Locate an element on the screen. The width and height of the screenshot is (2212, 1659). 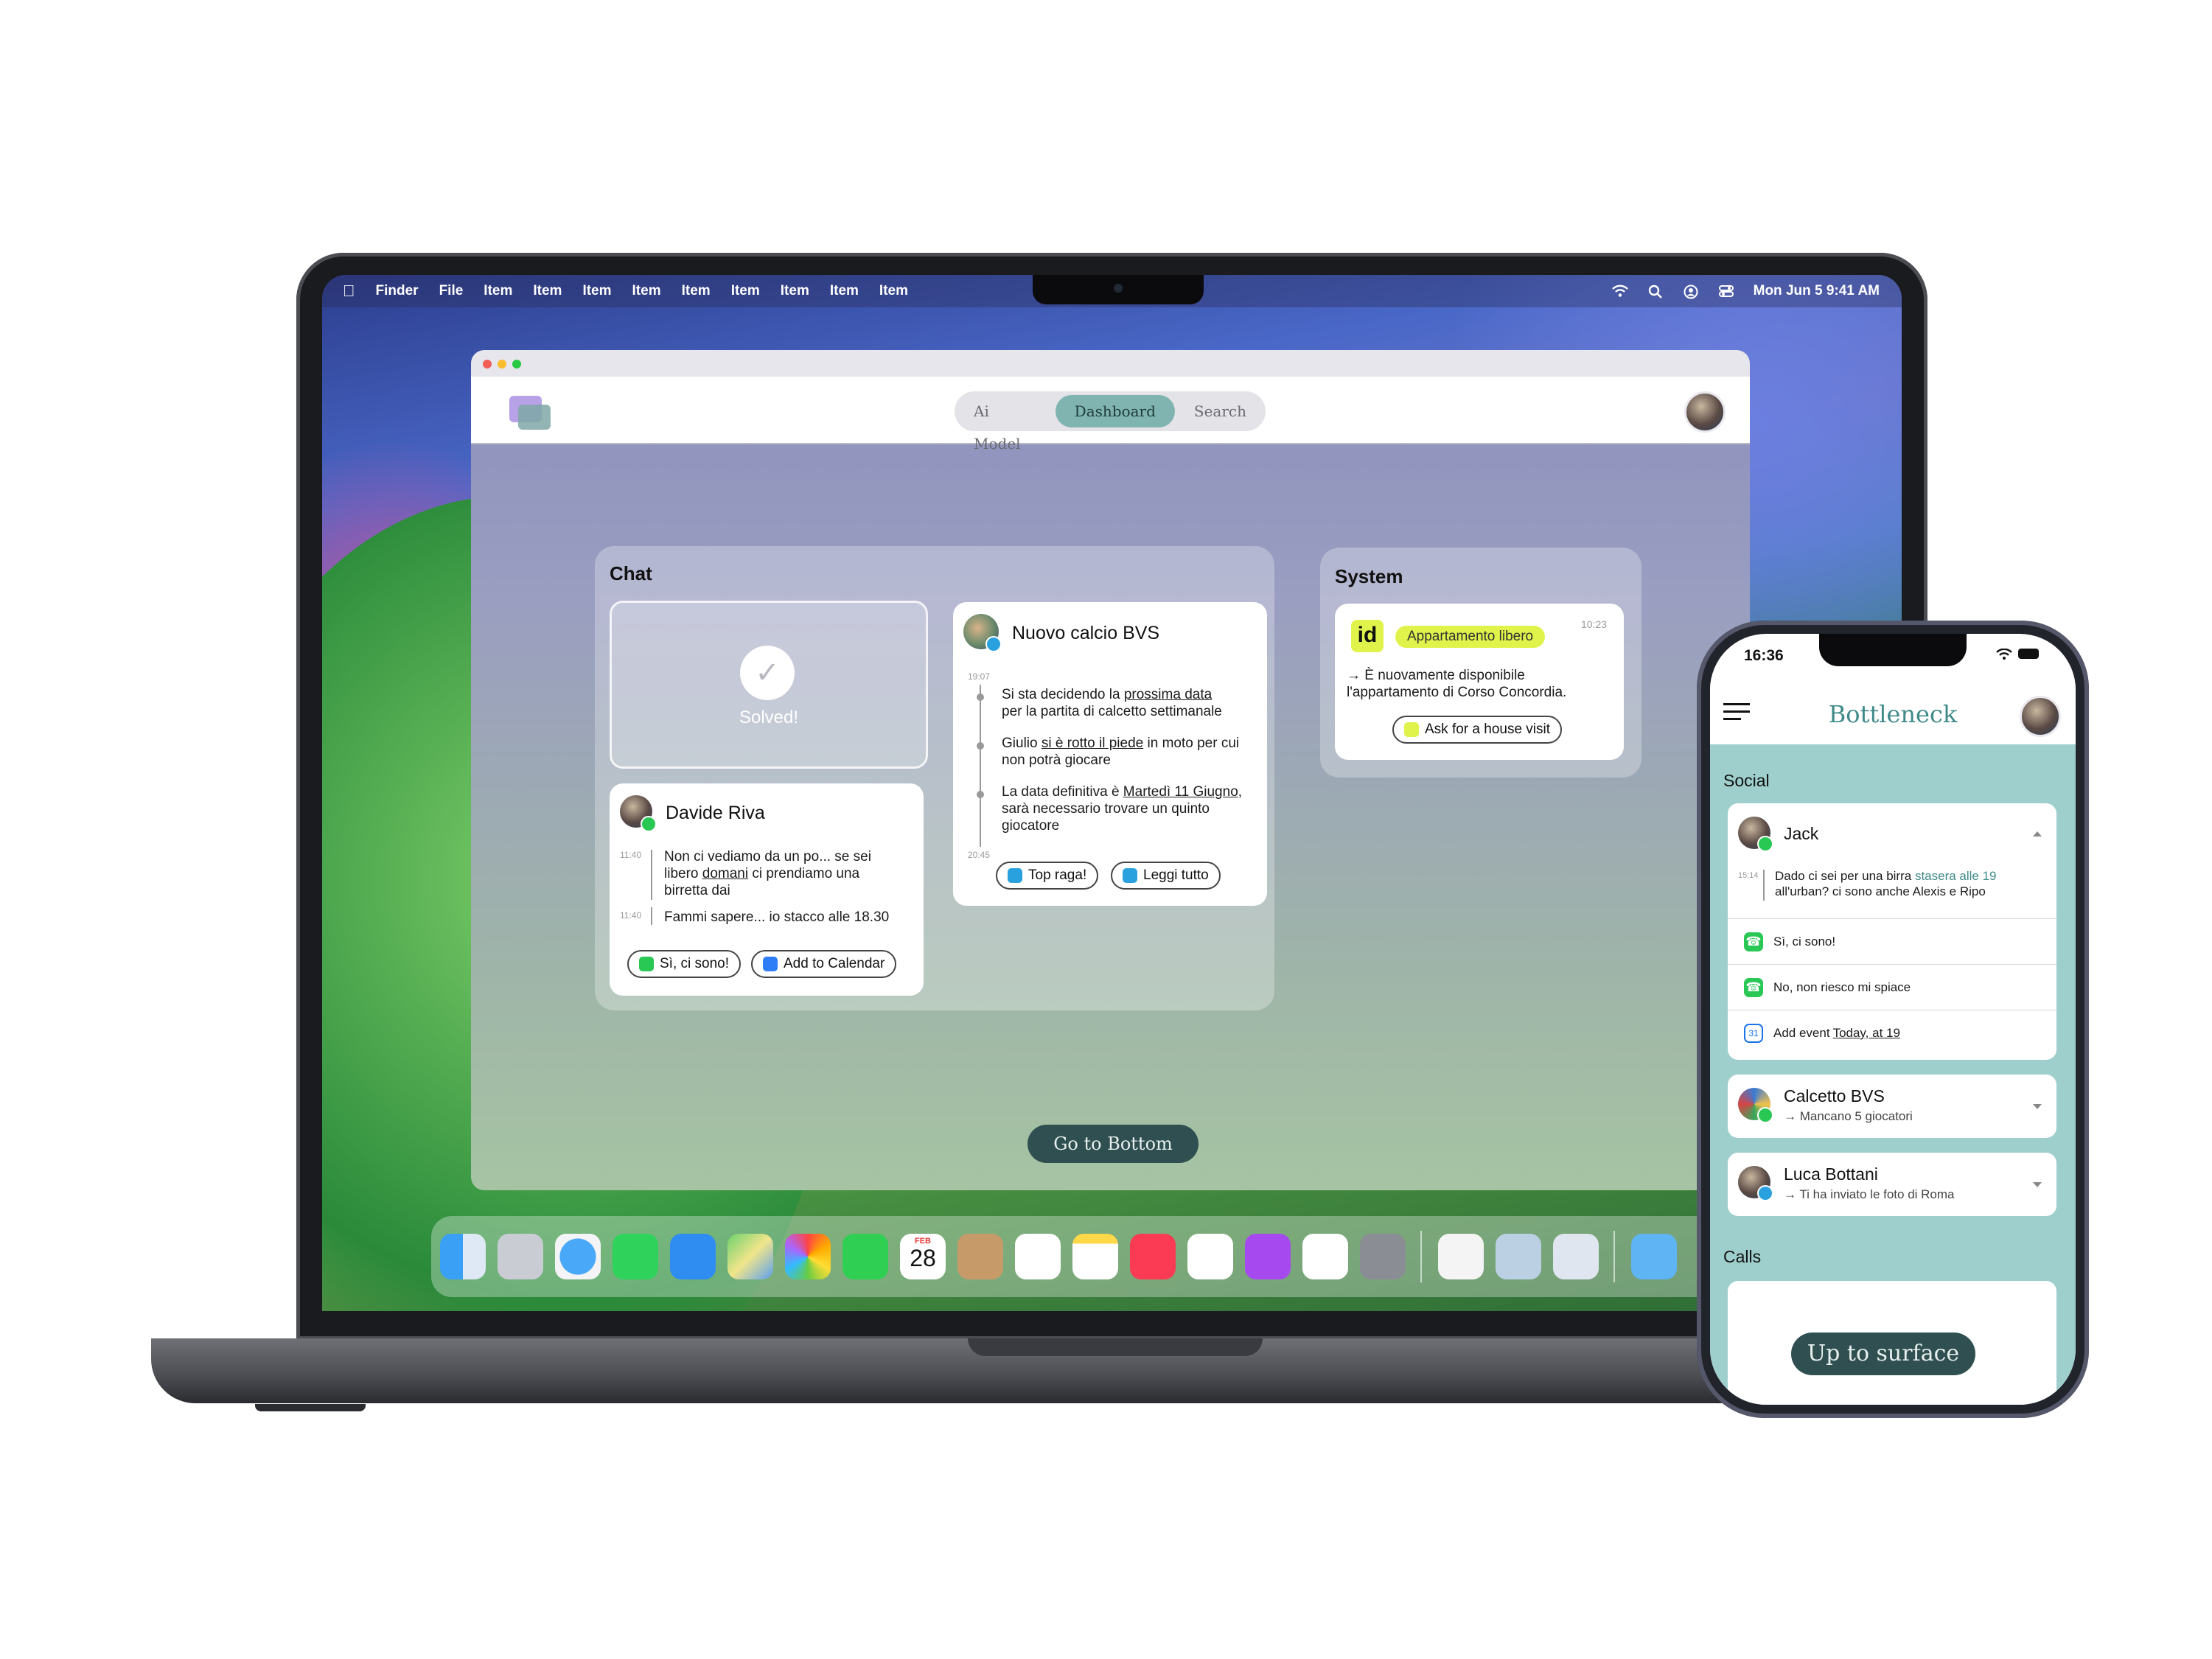
wifi-icon is located at coordinates (1619, 291).